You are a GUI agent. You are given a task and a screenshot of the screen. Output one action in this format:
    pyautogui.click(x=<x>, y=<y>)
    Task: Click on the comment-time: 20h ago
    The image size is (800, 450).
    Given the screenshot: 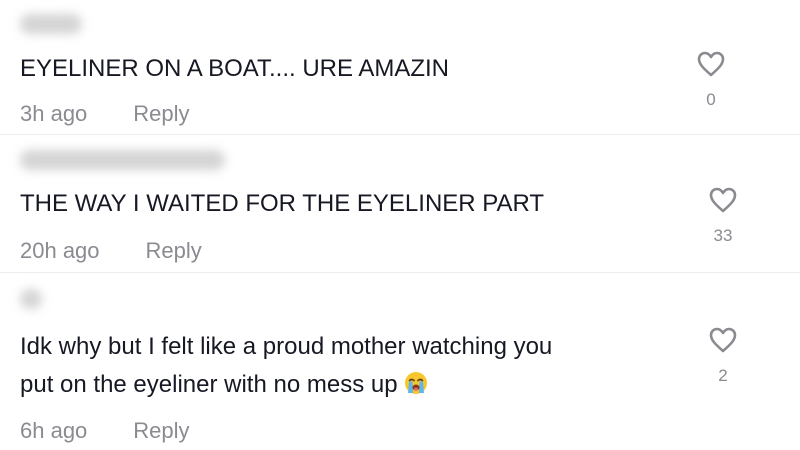 What is the action you would take?
    pyautogui.click(x=60, y=250)
    